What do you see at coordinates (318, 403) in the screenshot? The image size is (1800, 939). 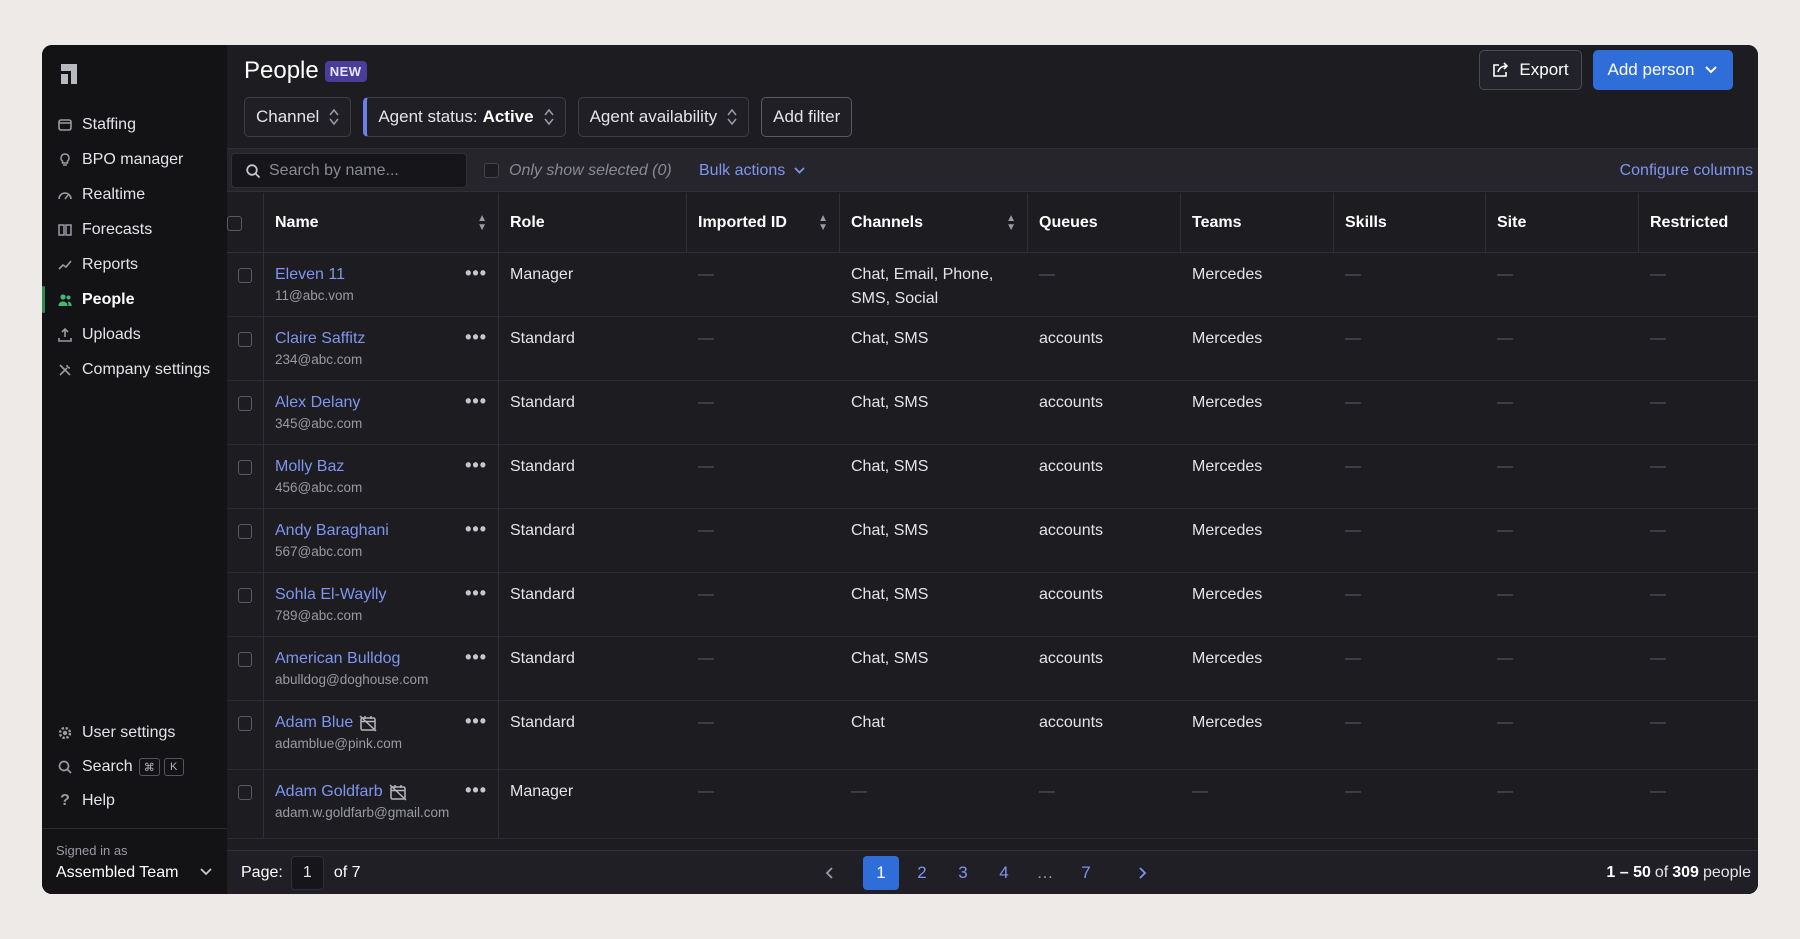 I see `person-name-link: Alex Delany` at bounding box center [318, 403].